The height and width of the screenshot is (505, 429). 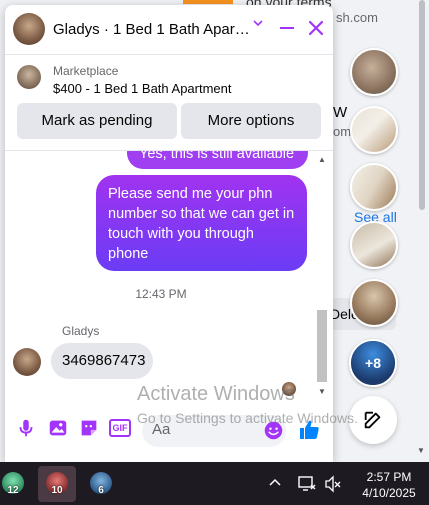 What do you see at coordinates (57, 484) in the screenshot?
I see `taskbar-app-2: 10` at bounding box center [57, 484].